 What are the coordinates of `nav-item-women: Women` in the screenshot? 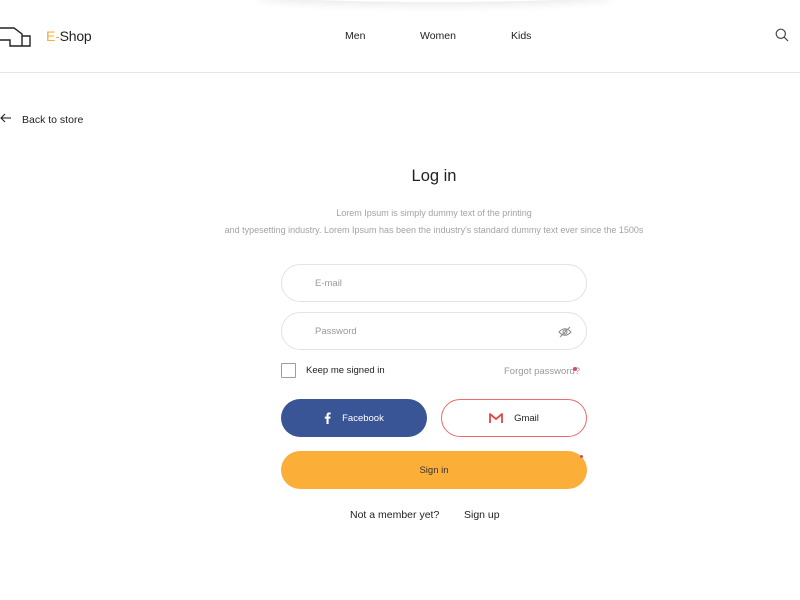 It's located at (438, 36).